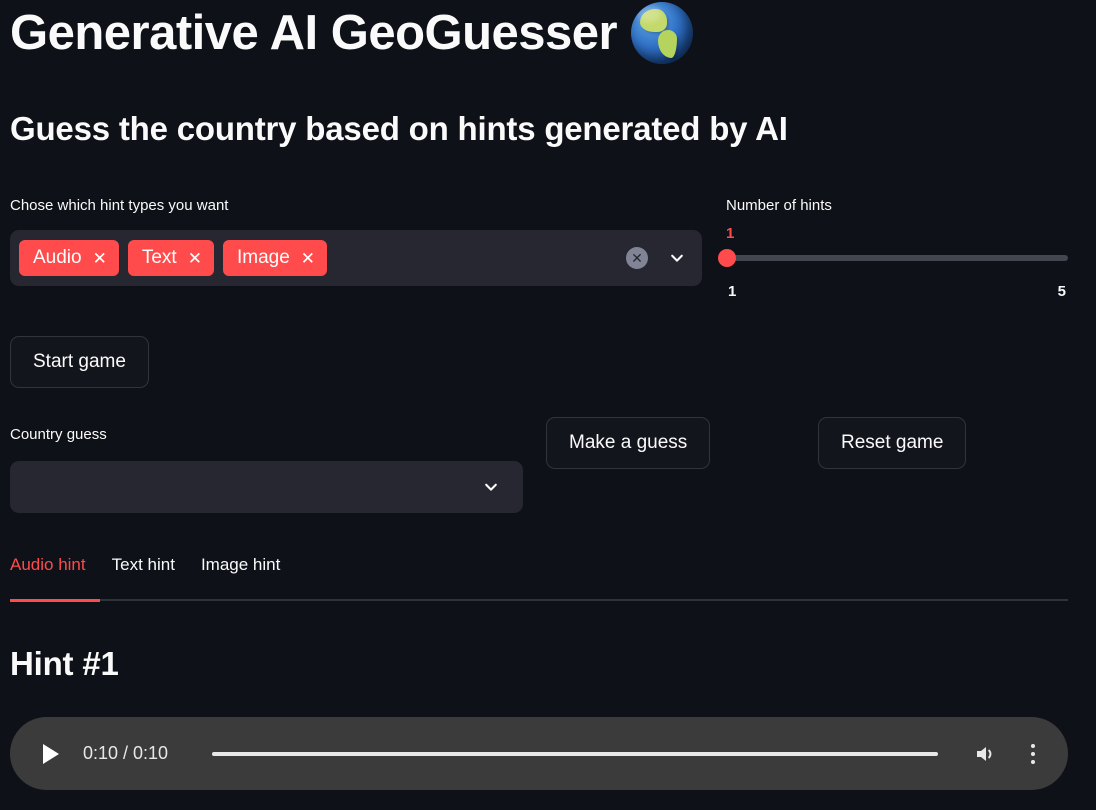 The image size is (1096, 810). I want to click on tabs-active-indicator, so click(55, 600).